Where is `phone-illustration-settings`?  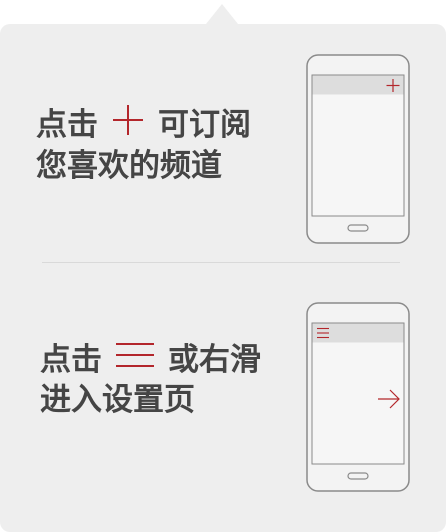
phone-illustration-settings is located at coordinates (358, 397).